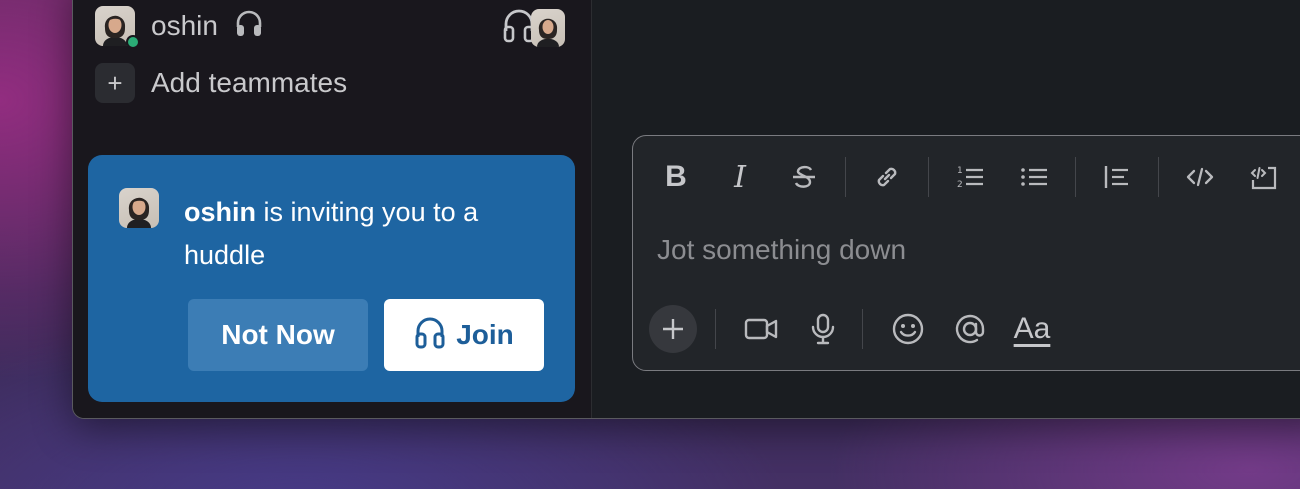 The height and width of the screenshot is (489, 1300). I want to click on active-huddle-indicator, so click(533, 27).